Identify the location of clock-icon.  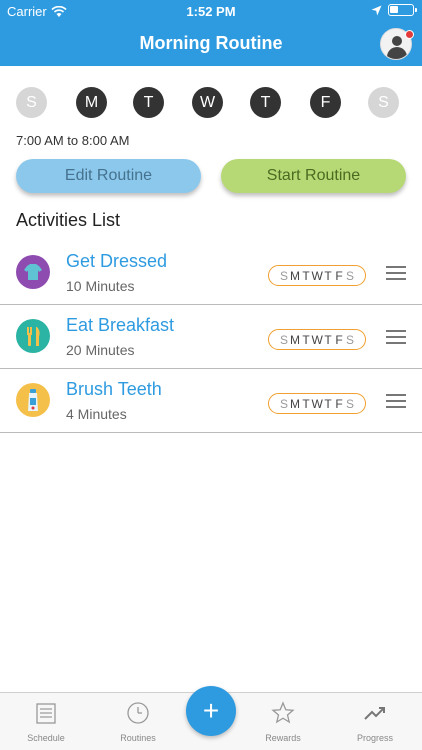
(138, 713).